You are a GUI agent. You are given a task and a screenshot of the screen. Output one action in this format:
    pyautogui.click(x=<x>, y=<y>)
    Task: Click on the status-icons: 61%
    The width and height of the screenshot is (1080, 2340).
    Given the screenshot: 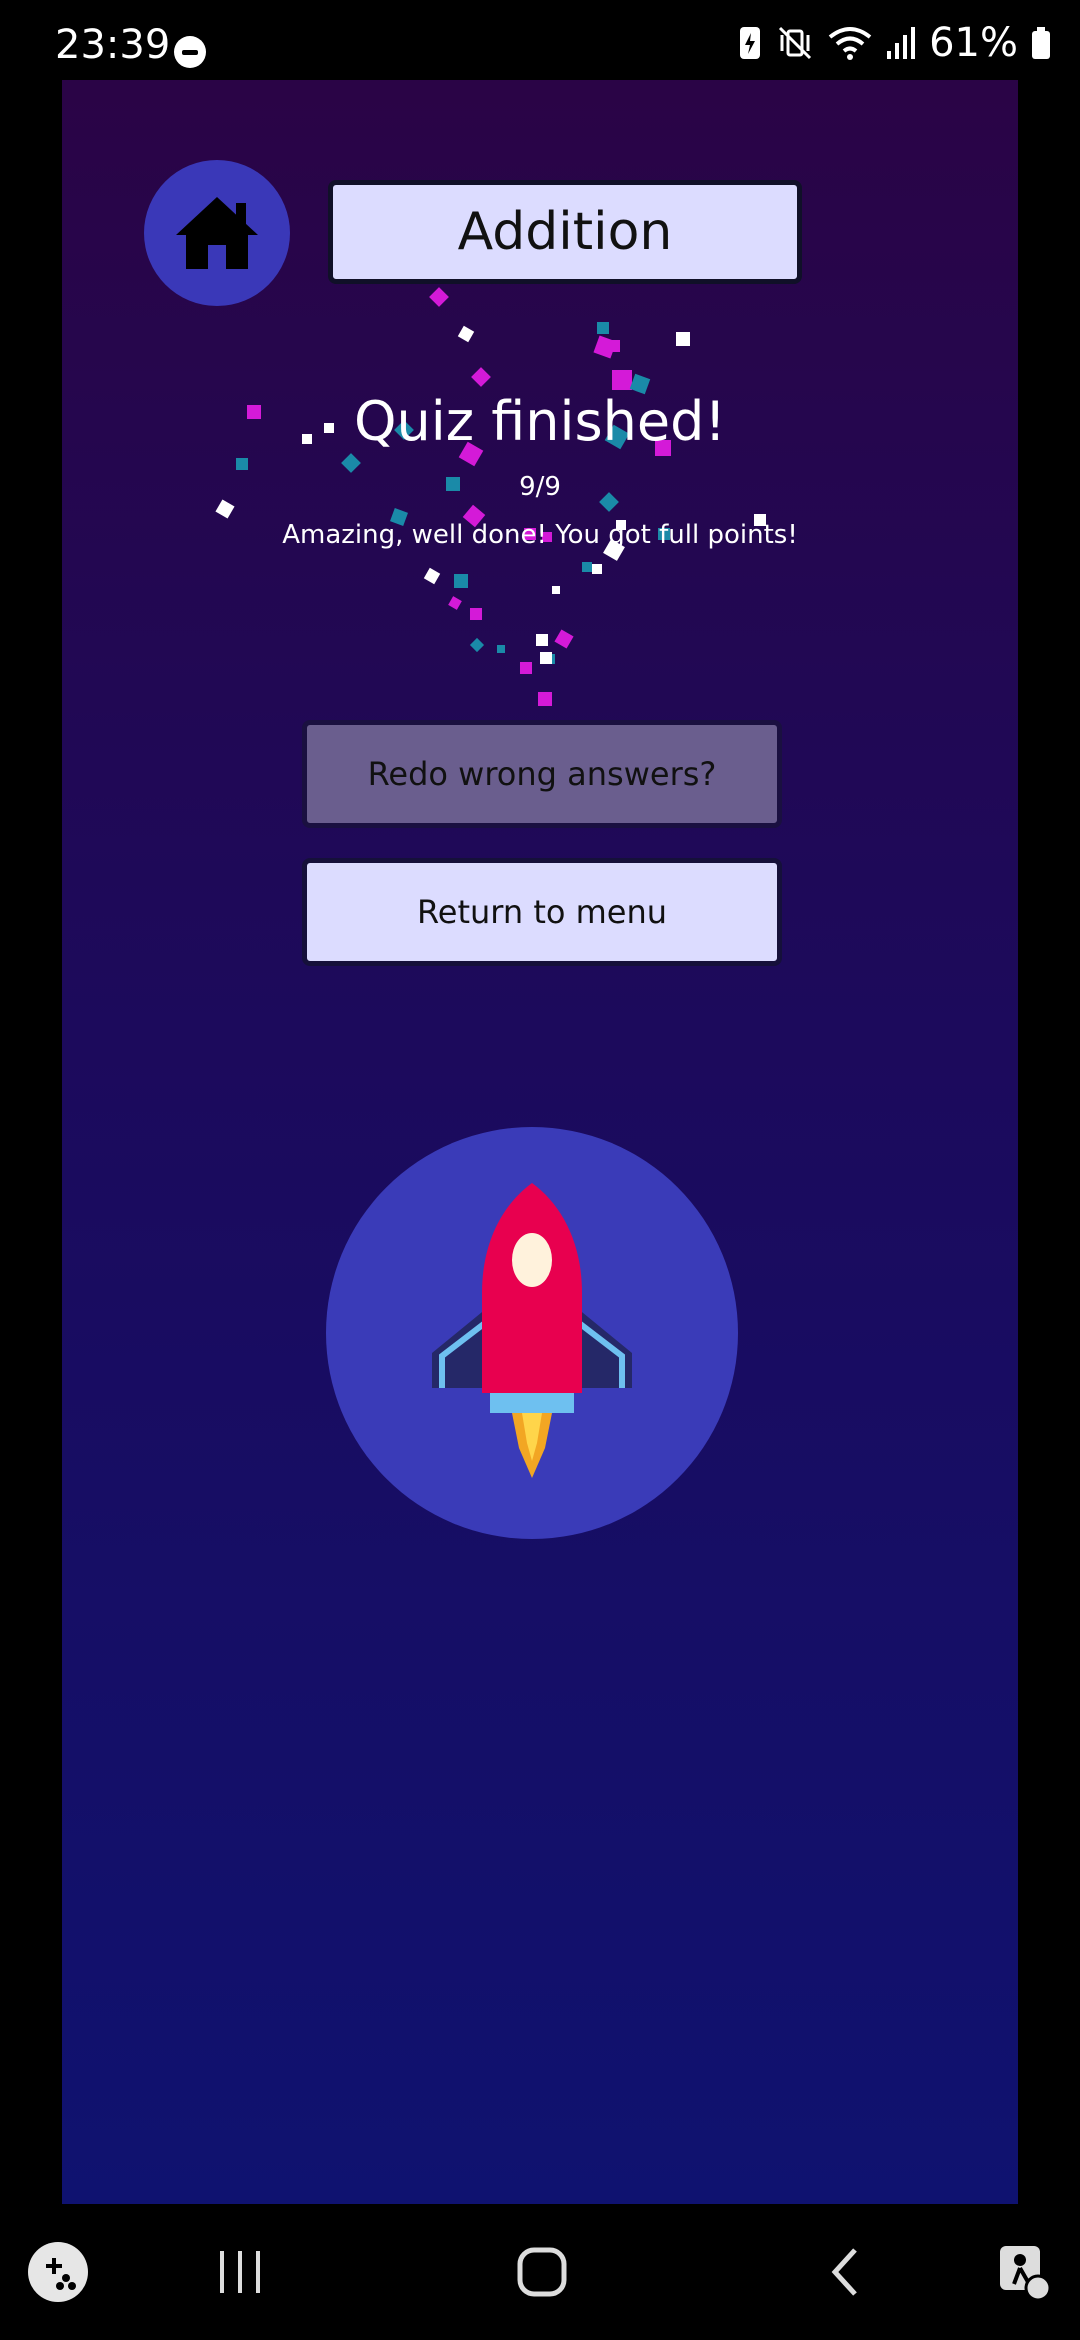 What is the action you would take?
    pyautogui.click(x=894, y=43)
    